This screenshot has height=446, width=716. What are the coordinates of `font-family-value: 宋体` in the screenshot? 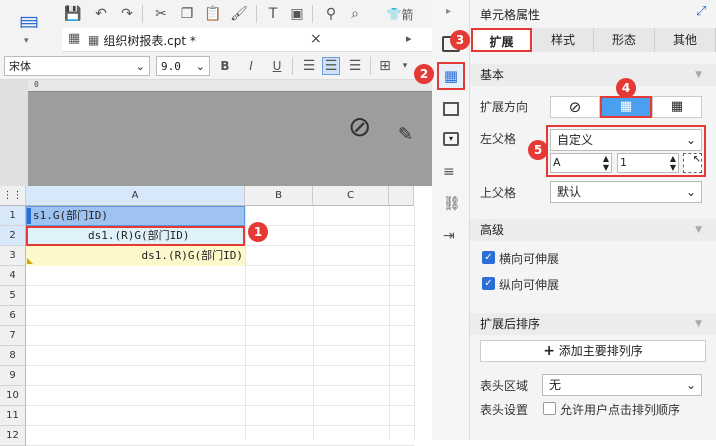 It's located at (20, 66).